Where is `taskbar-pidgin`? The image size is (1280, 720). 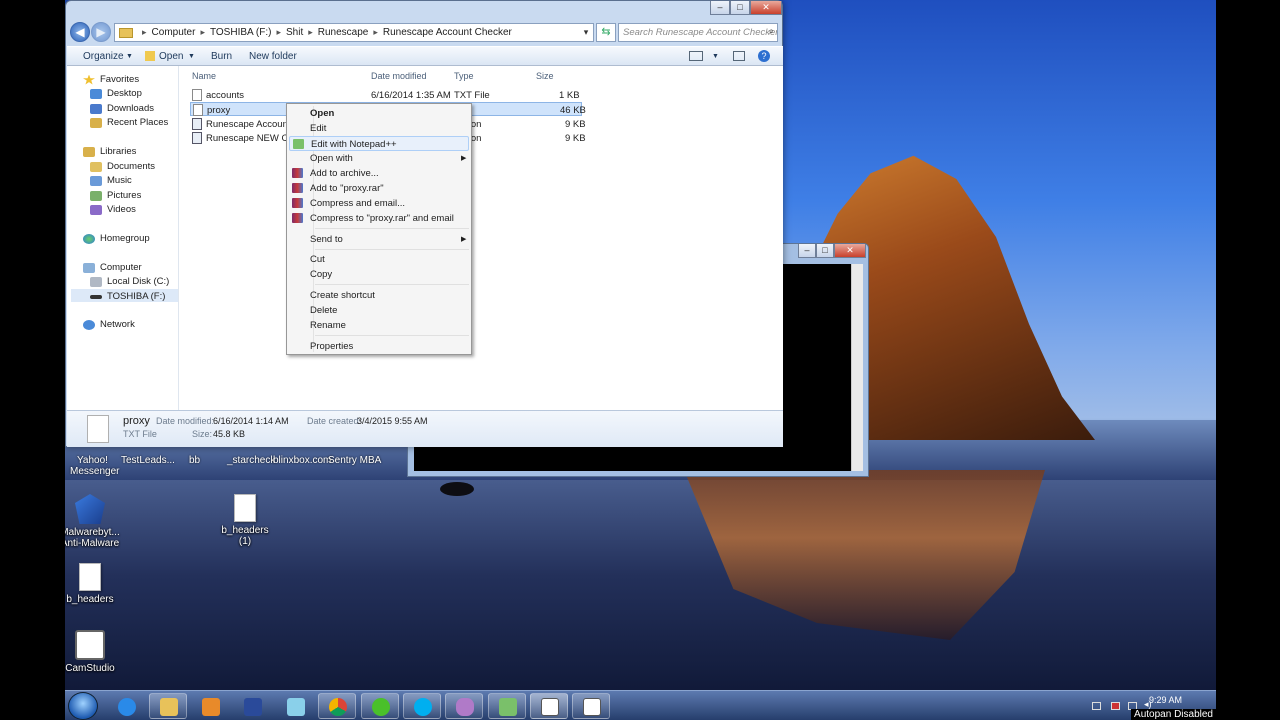 taskbar-pidgin is located at coordinates (464, 706).